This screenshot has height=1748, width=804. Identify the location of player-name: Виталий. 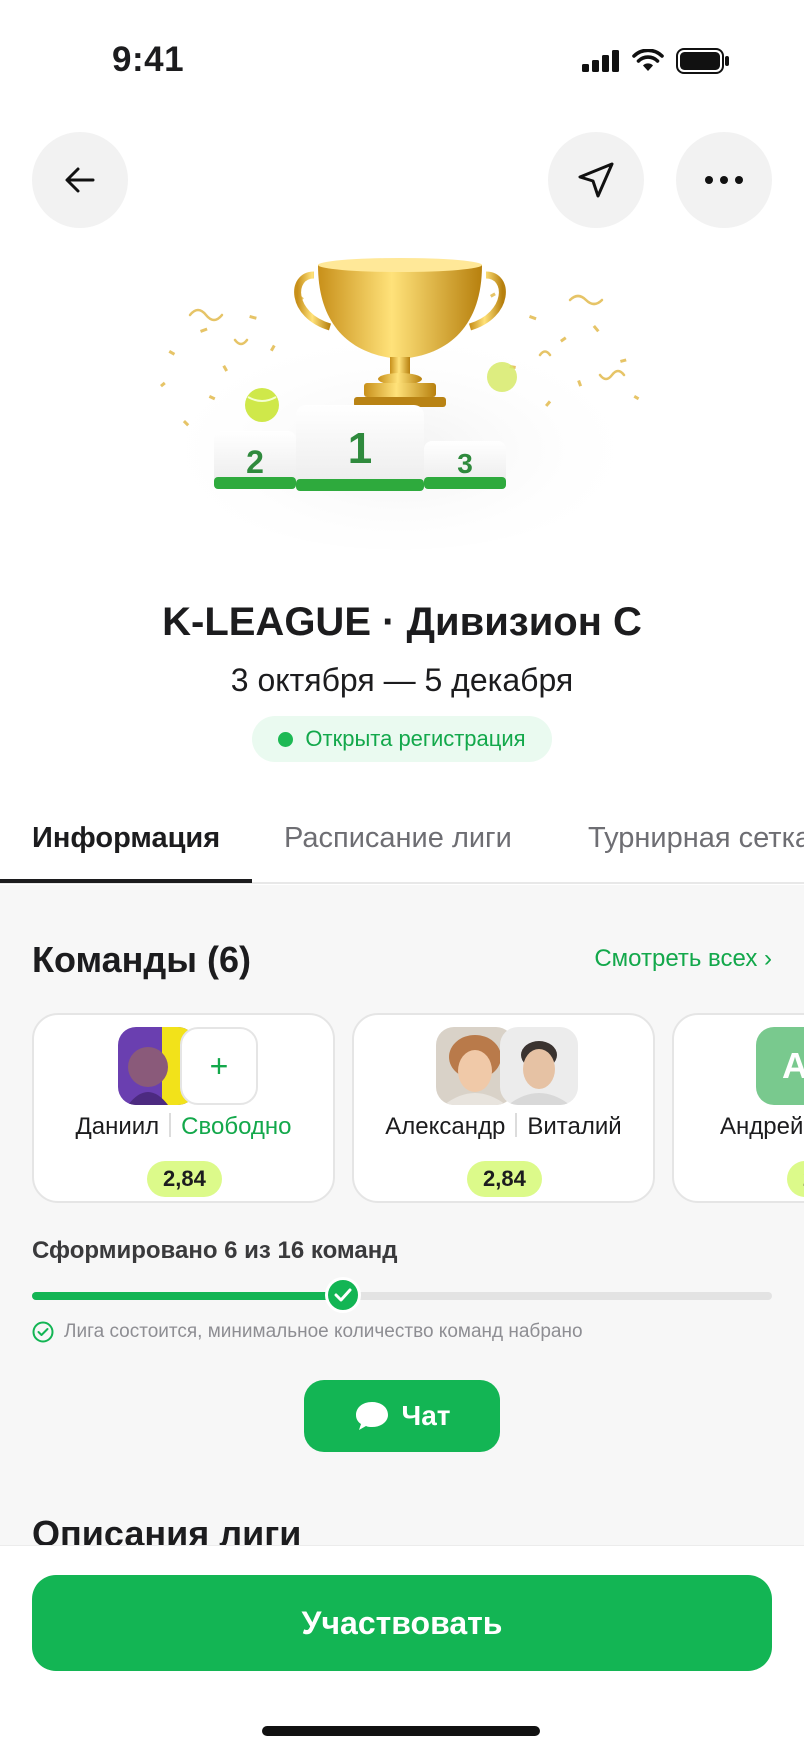
(574, 1126).